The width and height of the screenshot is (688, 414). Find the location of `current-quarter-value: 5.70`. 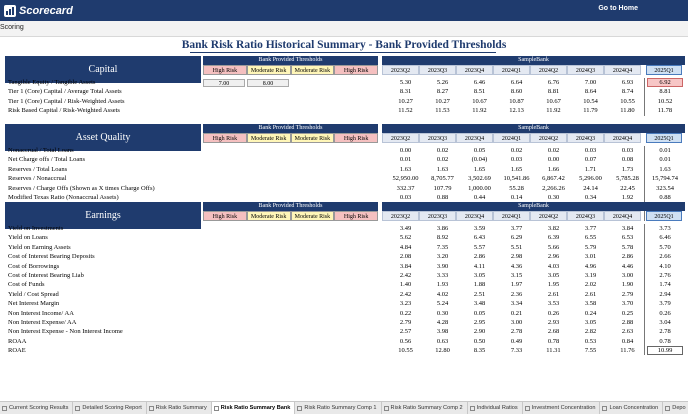

current-quarter-value: 5.70 is located at coordinates (665, 247).